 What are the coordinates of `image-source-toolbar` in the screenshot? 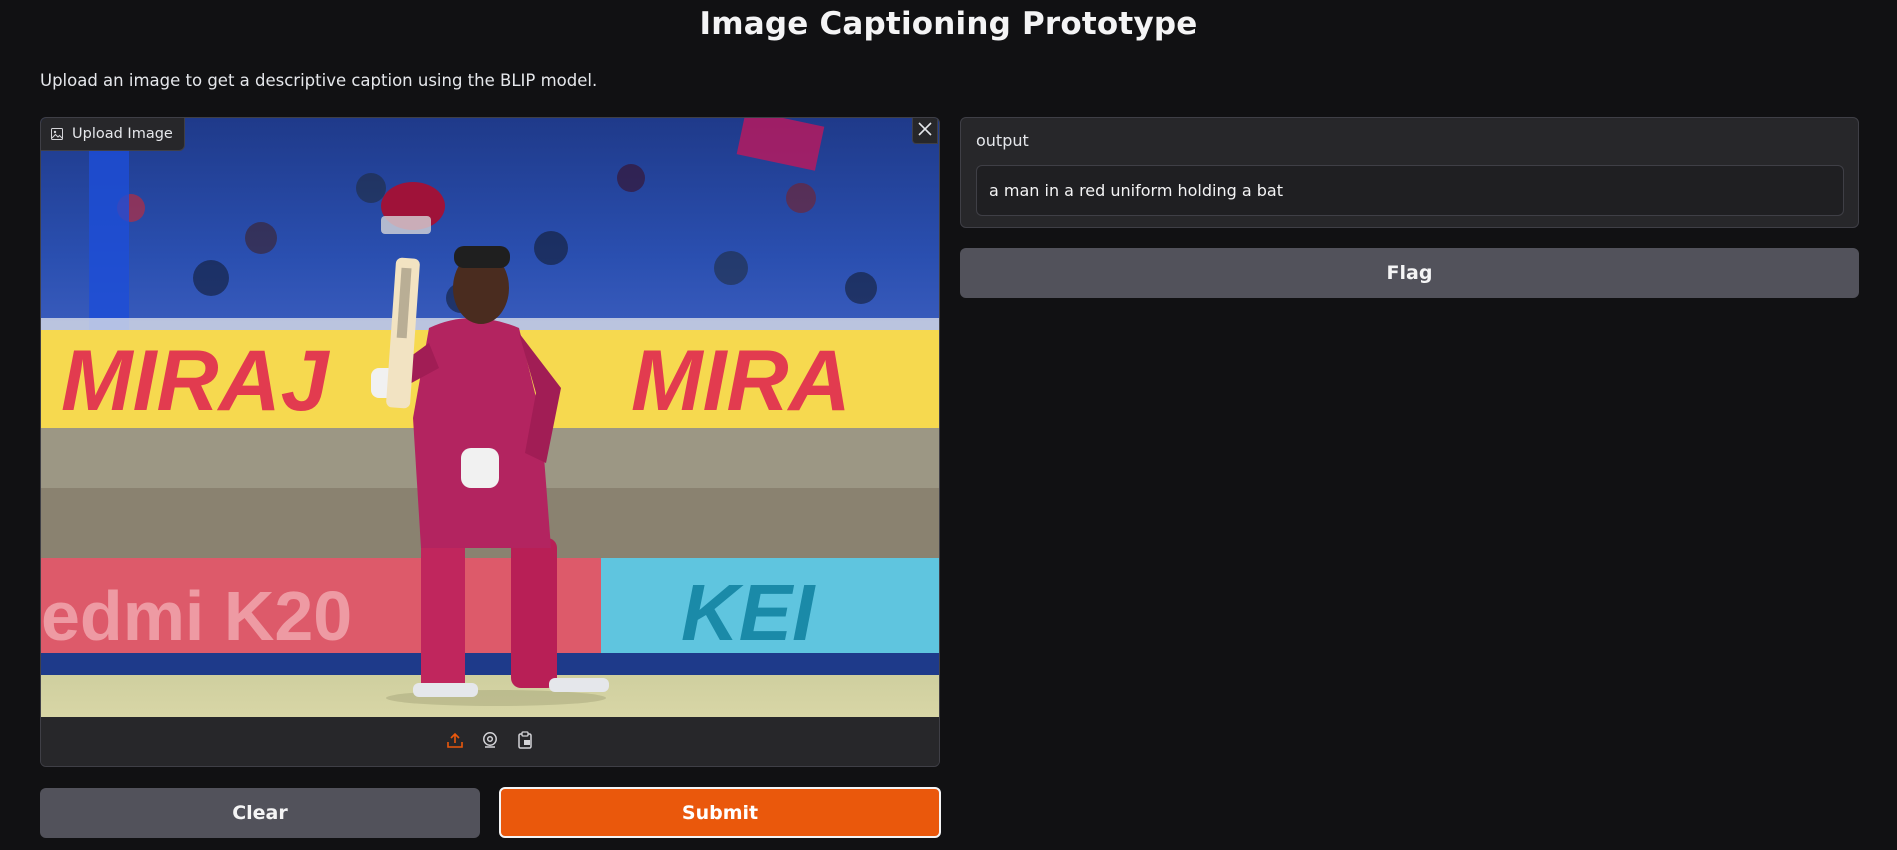 It's located at (490, 741).